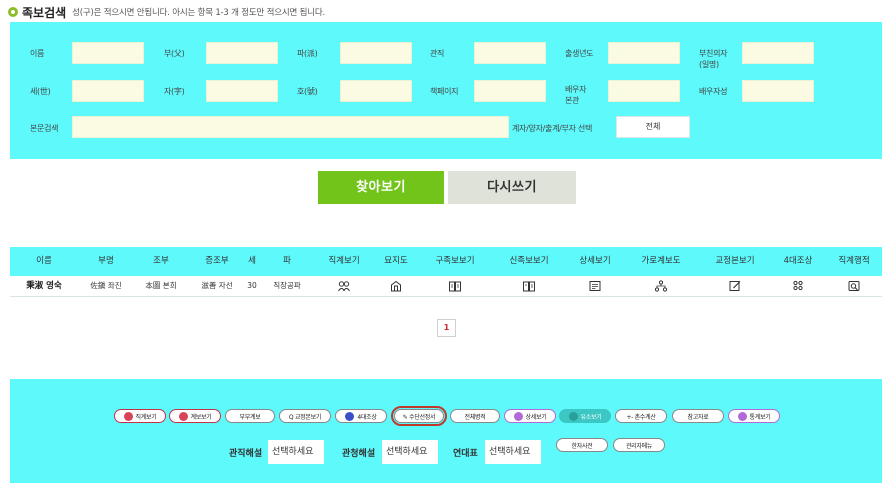  I want to click on detail-button-label: 상세보기, so click(536, 417).